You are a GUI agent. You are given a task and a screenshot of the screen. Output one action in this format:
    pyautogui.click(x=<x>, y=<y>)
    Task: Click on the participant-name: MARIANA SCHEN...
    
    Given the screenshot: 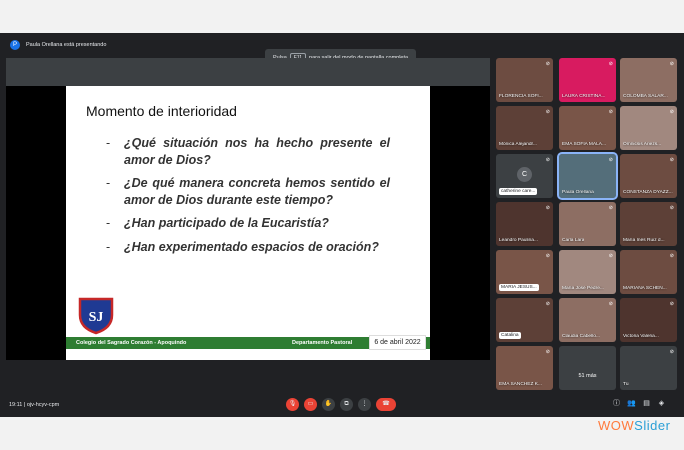 What is the action you would take?
    pyautogui.click(x=645, y=288)
    